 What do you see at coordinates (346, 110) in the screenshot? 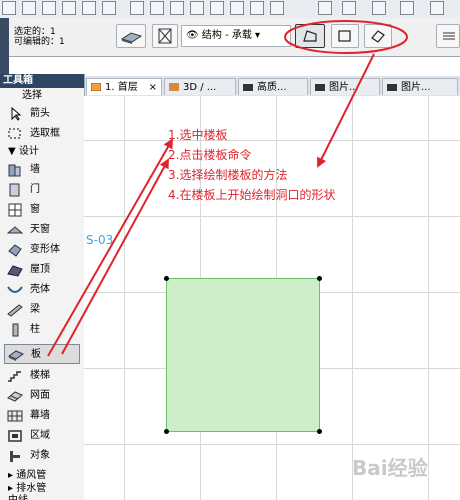
I see `arrow-from-methods` at bounding box center [346, 110].